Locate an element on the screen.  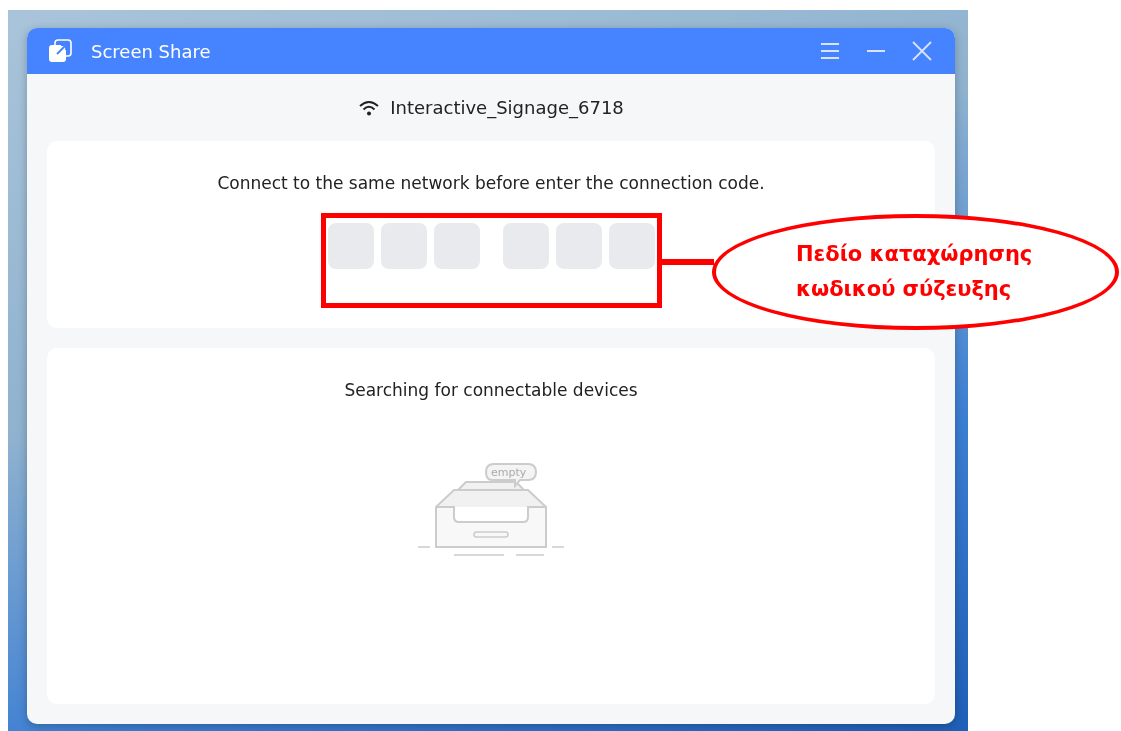
searching-text: Searching for connectable devices is located at coordinates (491, 390).